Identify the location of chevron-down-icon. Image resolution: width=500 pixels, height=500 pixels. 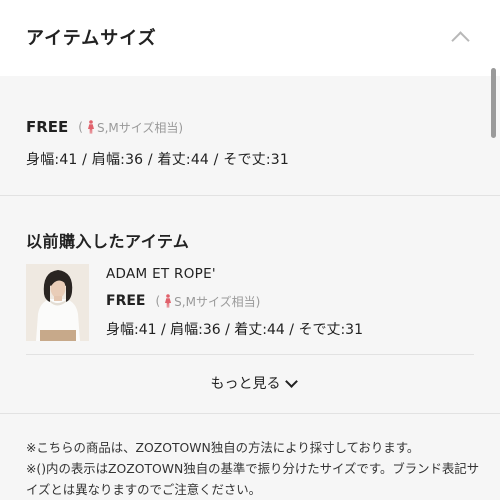
(291, 381).